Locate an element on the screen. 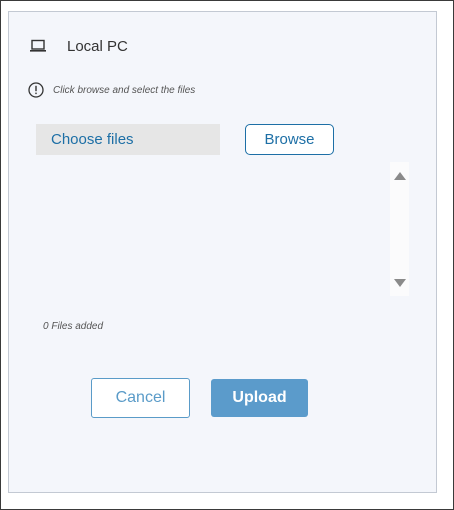  choose-files-field: Choose files is located at coordinates (128, 139).